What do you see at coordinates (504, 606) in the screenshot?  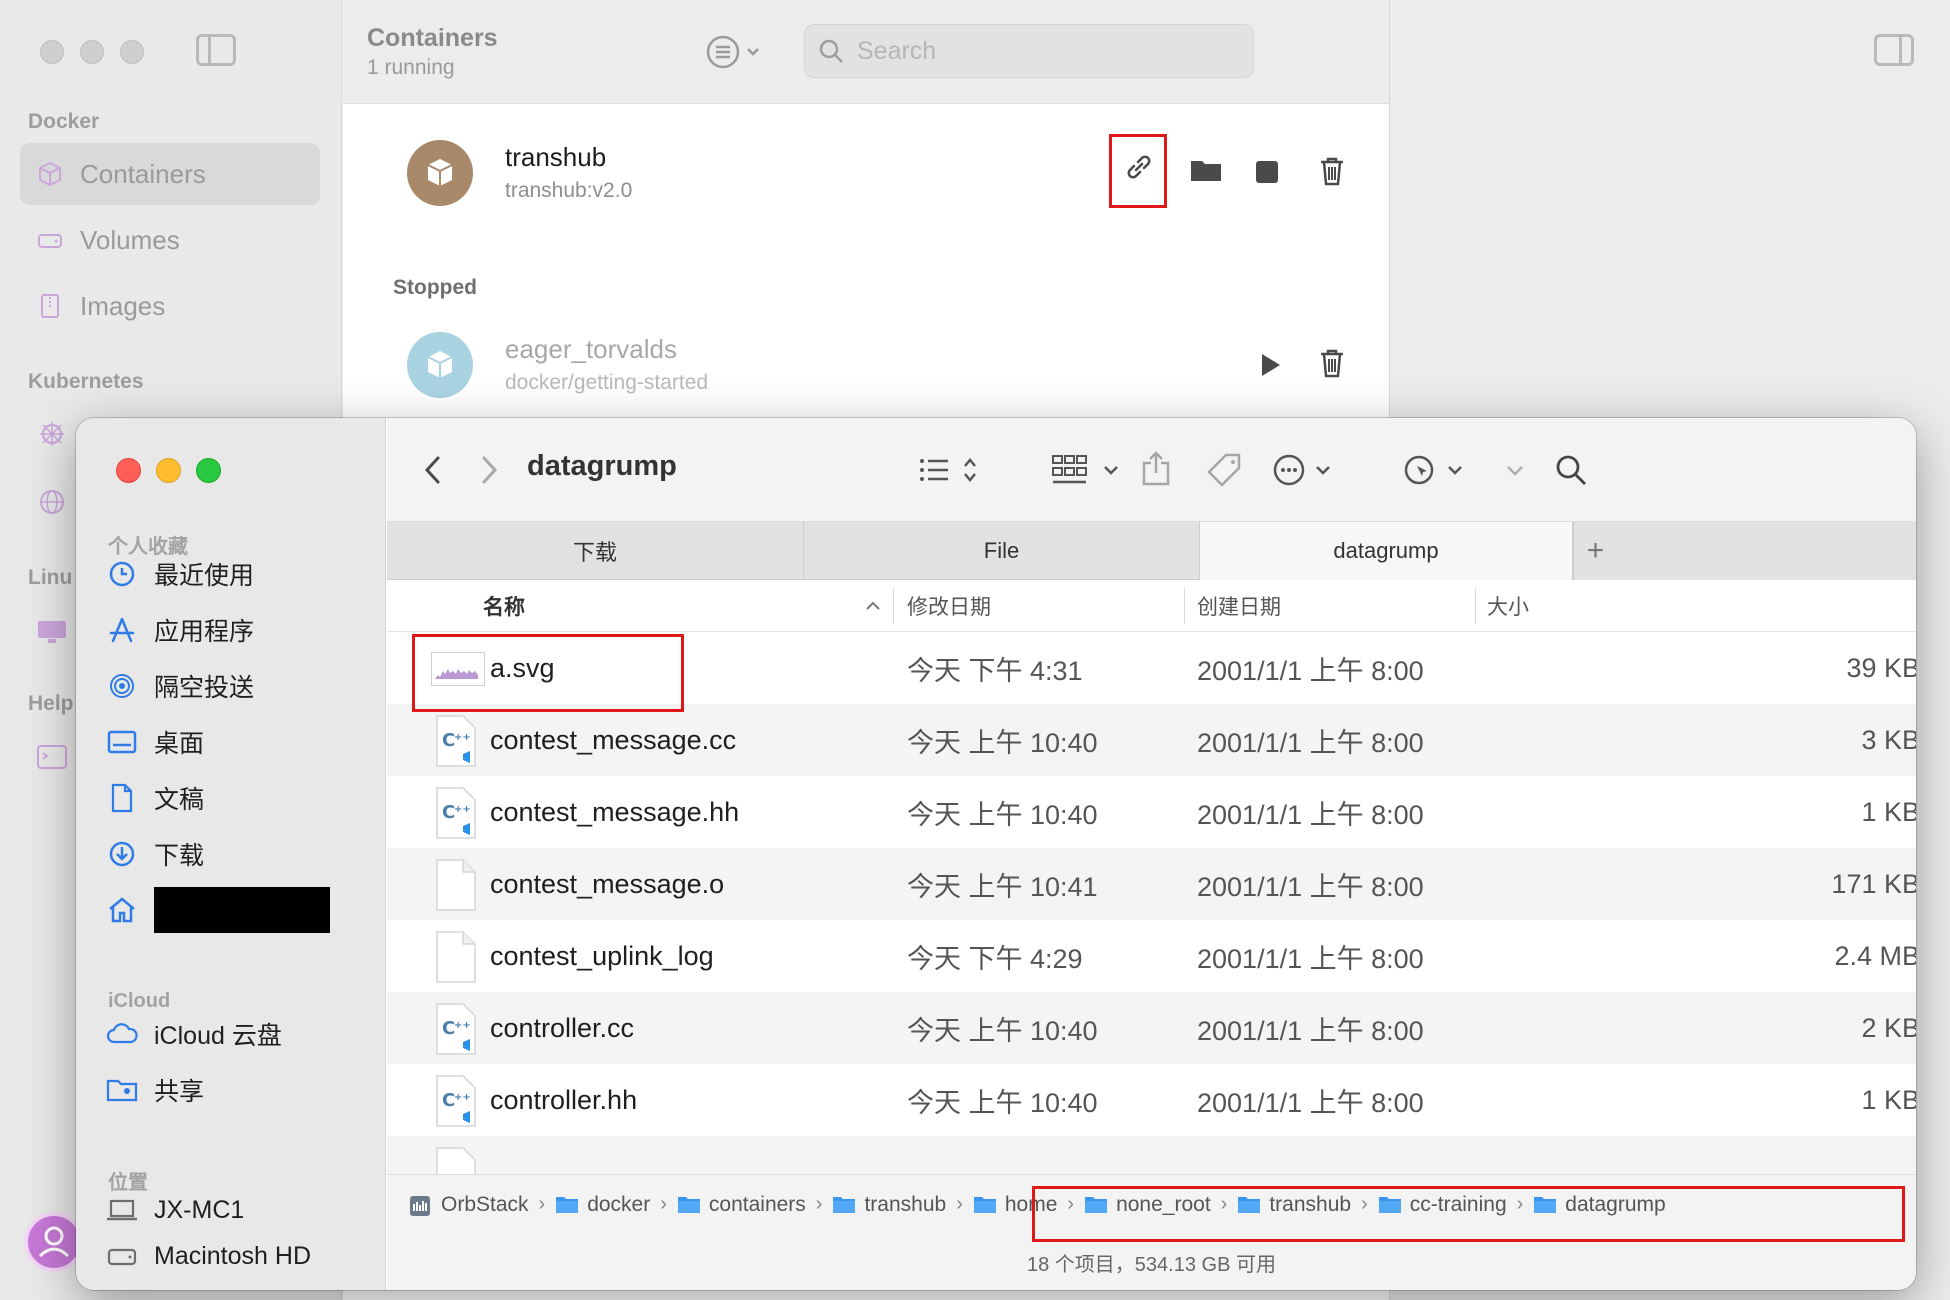 I see `column-name: 名称` at bounding box center [504, 606].